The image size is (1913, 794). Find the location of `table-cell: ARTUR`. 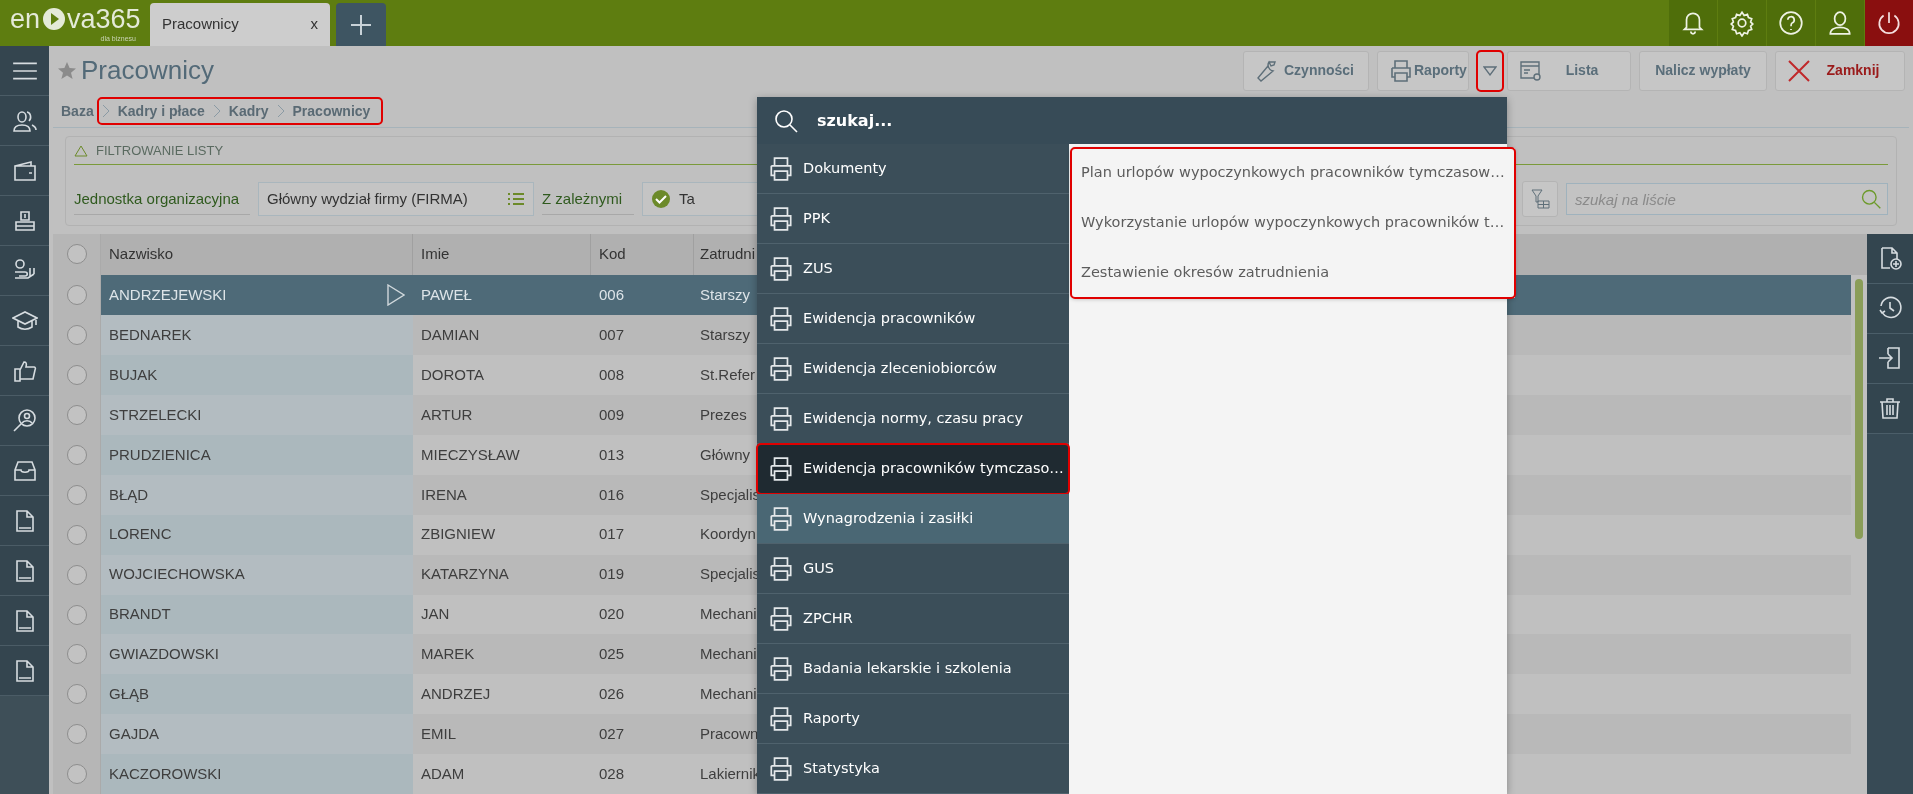

table-cell: ARTUR is located at coordinates (502, 415).